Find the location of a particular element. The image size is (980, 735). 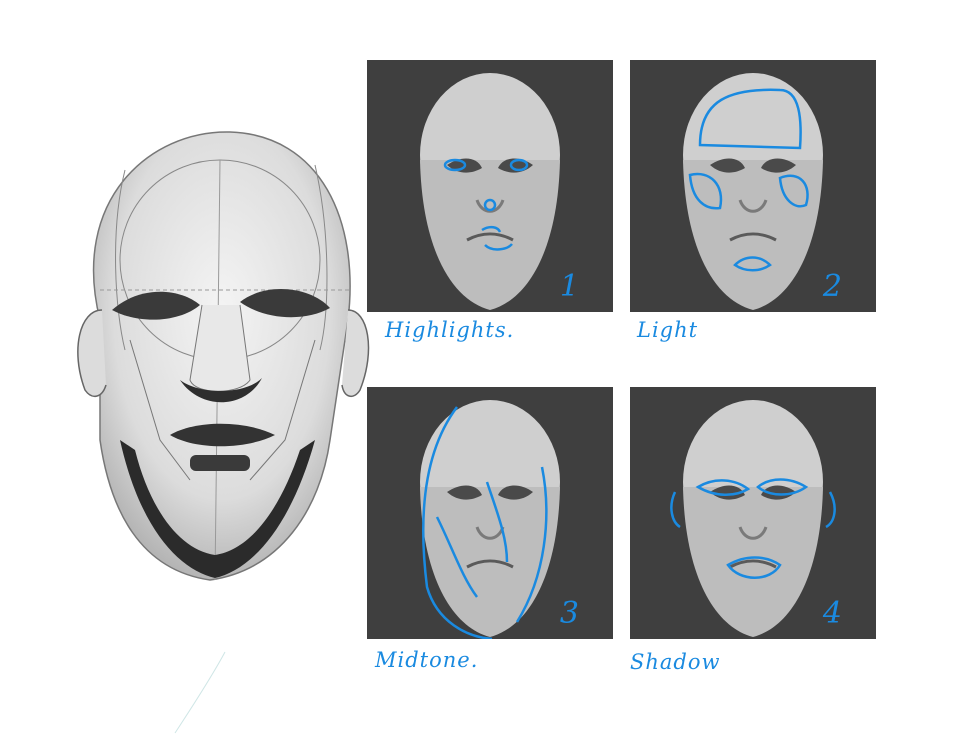

highlights-caption: Highlights. is located at coordinates (450, 330).